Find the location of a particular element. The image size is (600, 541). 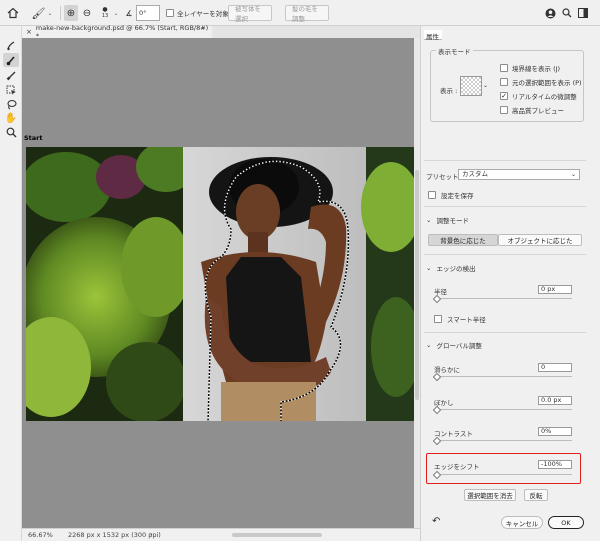

sample-all-layers-option: 全レイヤーを対象 is located at coordinates (197, 13).